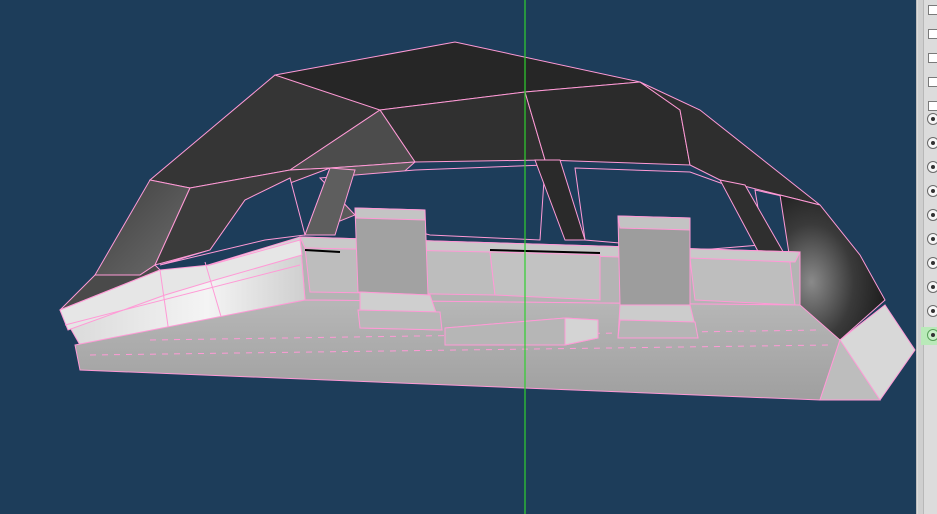 This screenshot has height=514, width=937. I want to click on seat-right, so click(658, 277).